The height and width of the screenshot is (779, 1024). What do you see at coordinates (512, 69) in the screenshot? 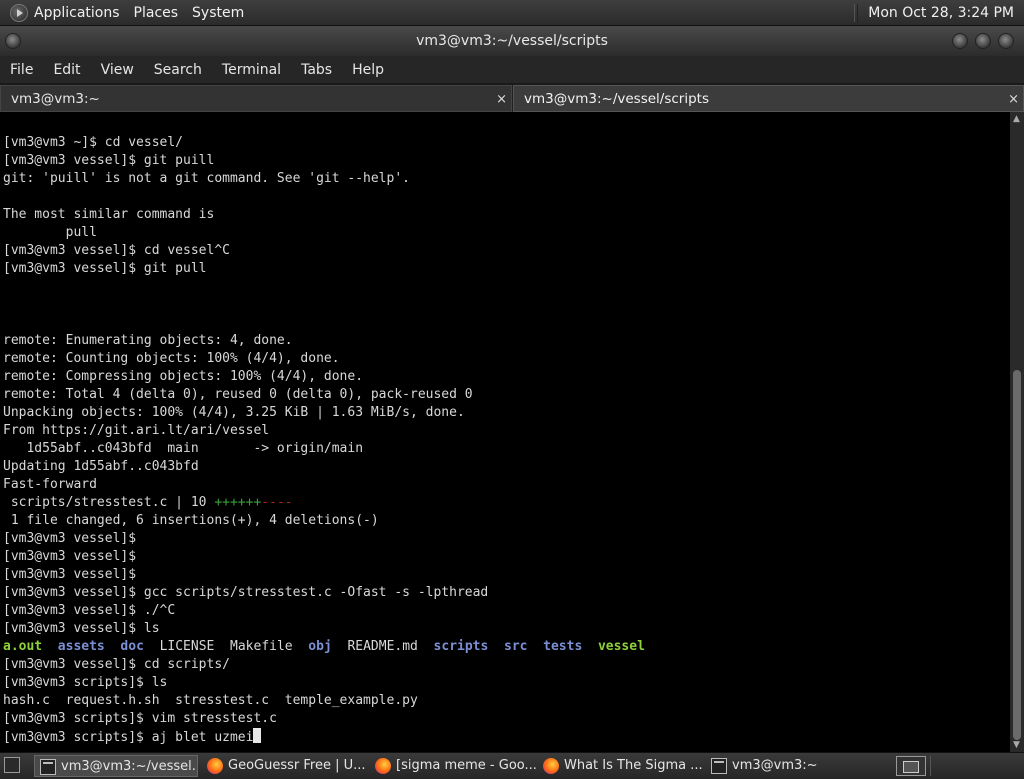
I see `menubar: File Edit View Search Terminal Tabs Help` at bounding box center [512, 69].